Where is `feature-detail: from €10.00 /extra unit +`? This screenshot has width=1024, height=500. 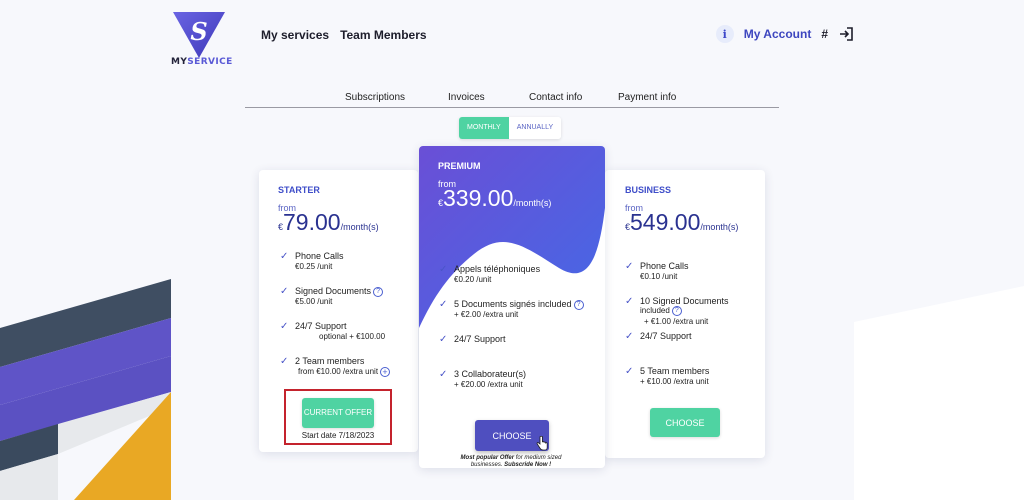
feature-detail: from €10.00 /extra unit + is located at coordinates (344, 372).